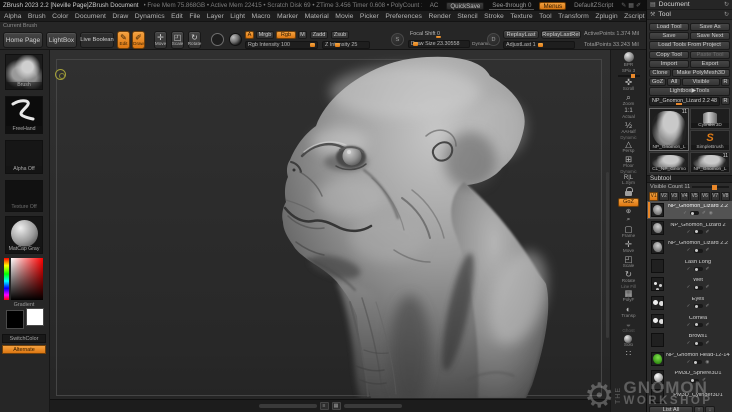  What do you see at coordinates (27, 279) in the screenshot?
I see `color-picker-square` at bounding box center [27, 279].